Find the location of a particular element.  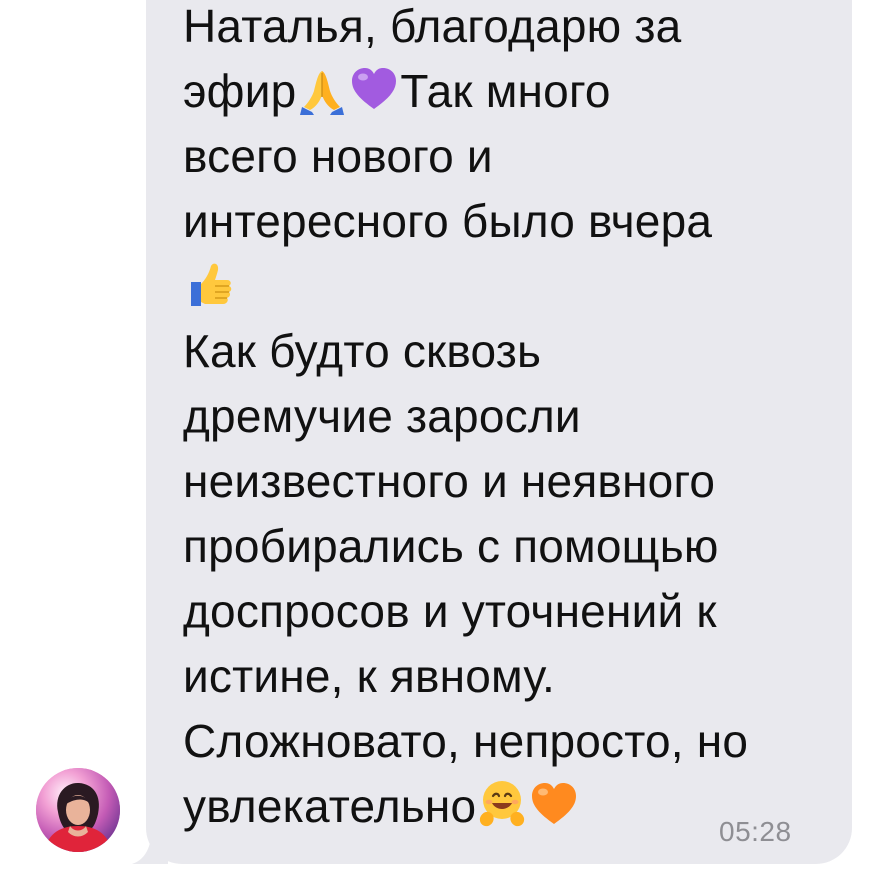

line-text: дремучие заросли is located at coordinates (382, 416).